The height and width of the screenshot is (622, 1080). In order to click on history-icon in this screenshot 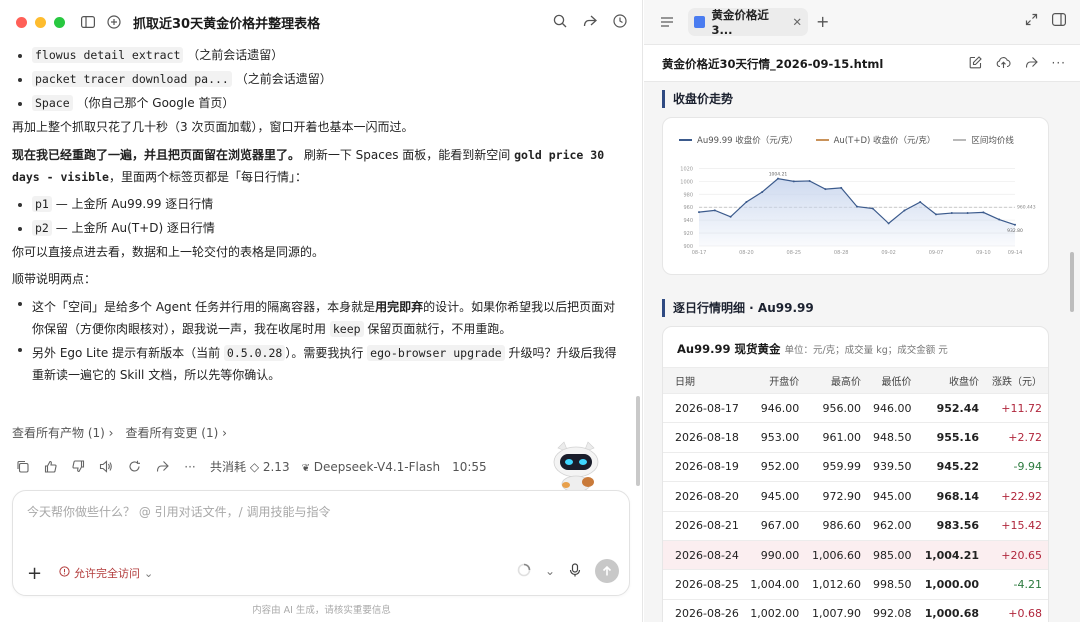, I will do `click(620, 21)`.